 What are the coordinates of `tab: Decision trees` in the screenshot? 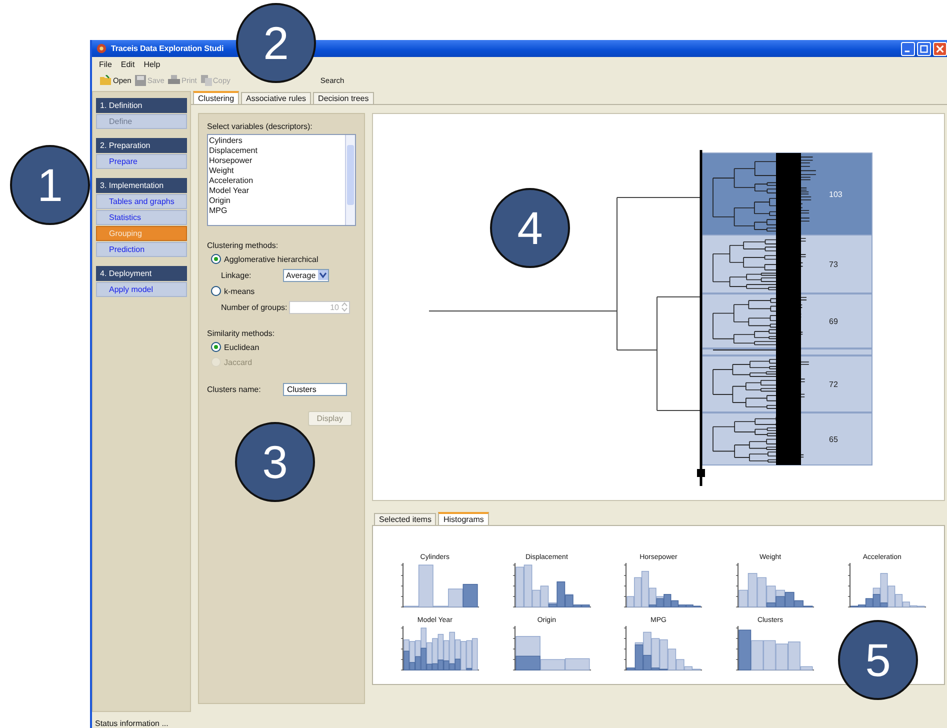 It's located at (343, 98).